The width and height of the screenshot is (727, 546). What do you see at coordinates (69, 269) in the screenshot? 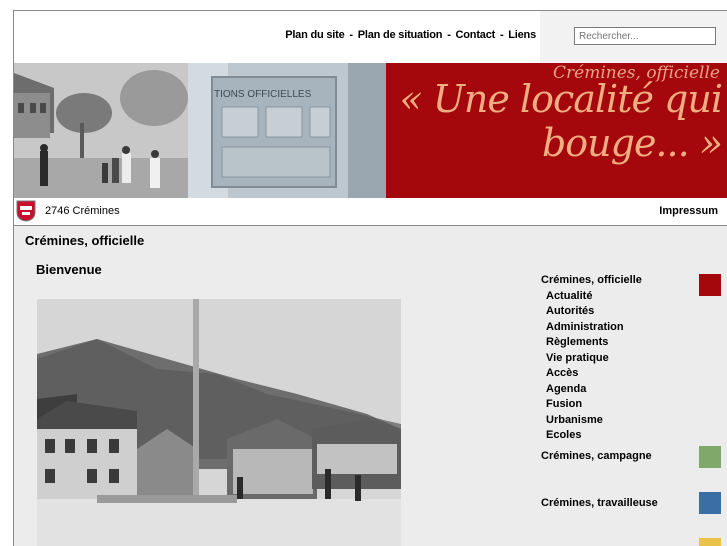
I see `welcome-heading: Bienvenue` at bounding box center [69, 269].